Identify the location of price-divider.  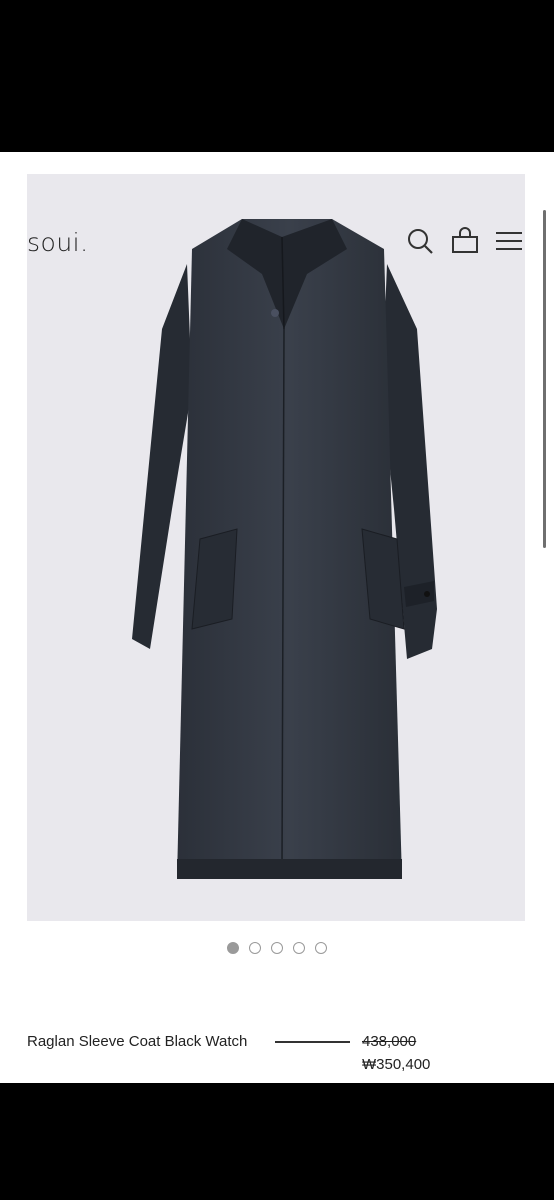
(312, 1042).